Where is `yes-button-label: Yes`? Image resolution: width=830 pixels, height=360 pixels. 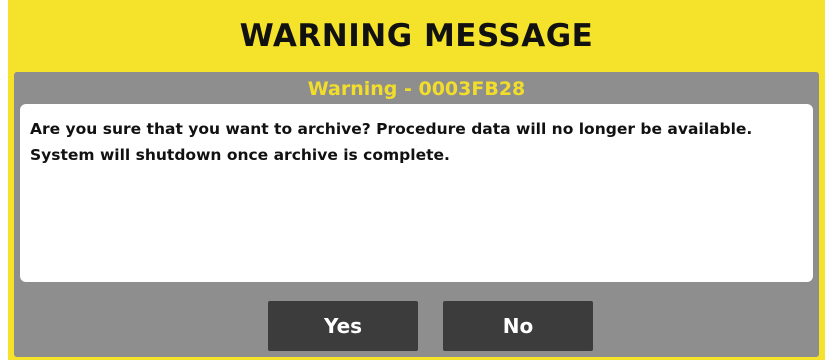 yes-button-label: Yes is located at coordinates (343, 326).